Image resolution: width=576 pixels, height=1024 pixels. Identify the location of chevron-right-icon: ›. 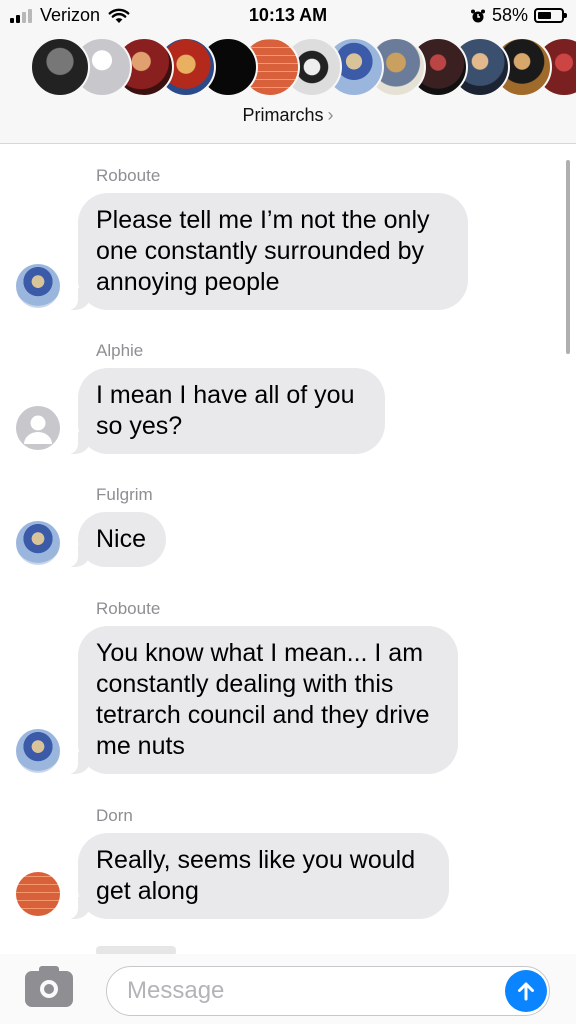
(330, 115).